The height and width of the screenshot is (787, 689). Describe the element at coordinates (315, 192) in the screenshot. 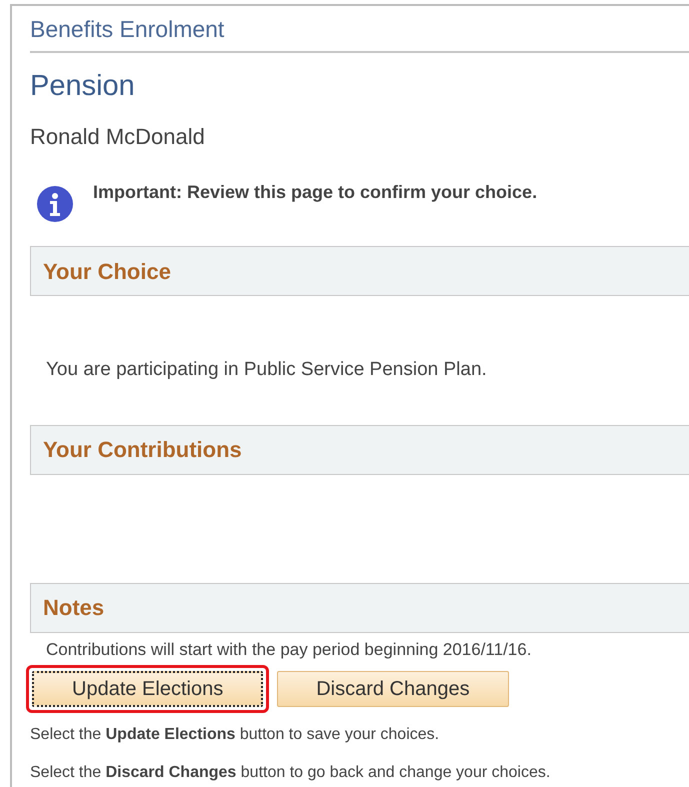

I see `info-message: Important: Review this page to confirm your choice.` at that location.